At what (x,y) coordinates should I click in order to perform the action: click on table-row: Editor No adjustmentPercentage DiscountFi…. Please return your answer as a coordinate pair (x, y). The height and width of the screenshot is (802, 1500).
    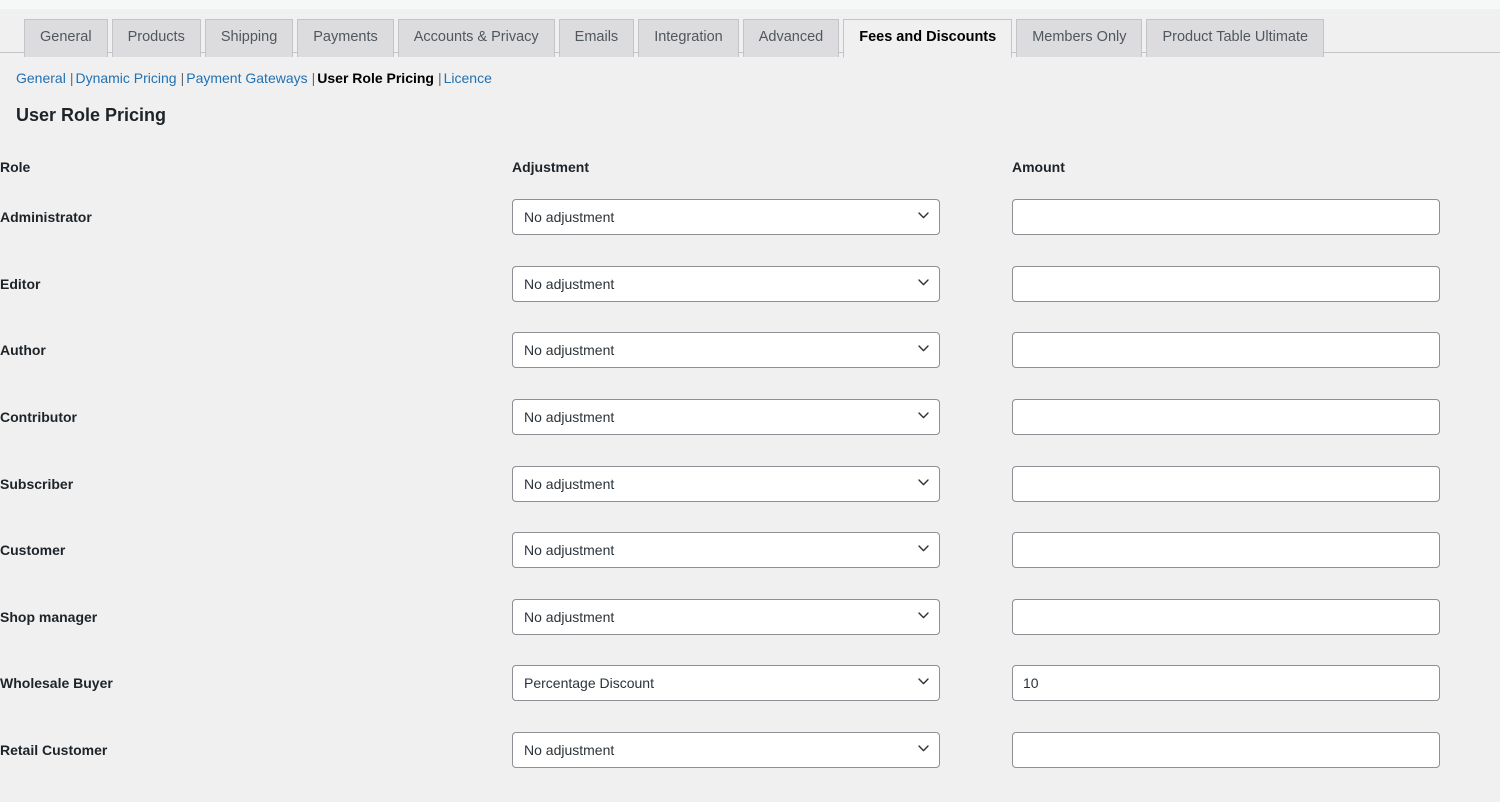
    Looking at the image, I should click on (750, 284).